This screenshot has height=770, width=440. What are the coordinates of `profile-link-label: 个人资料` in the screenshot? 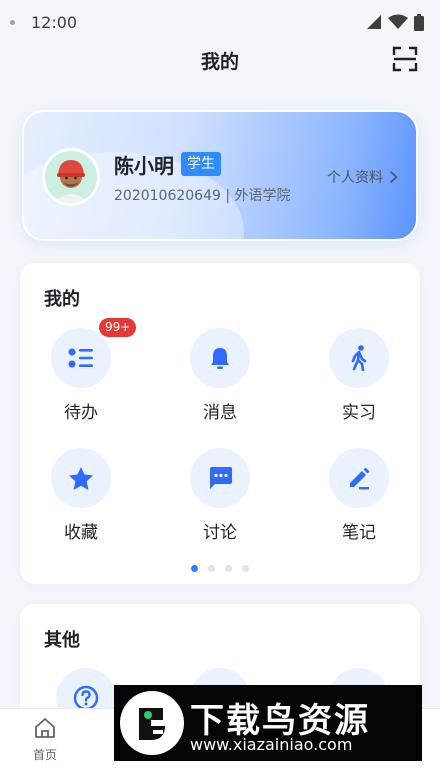 It's located at (355, 178).